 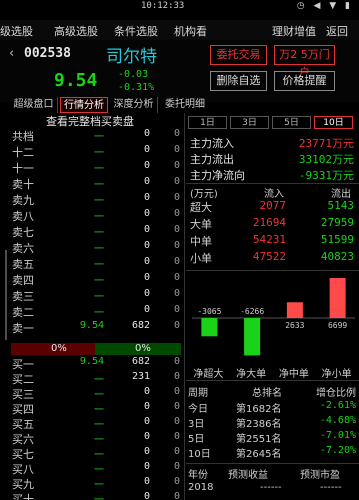 What do you see at coordinates (23, 328) in the screenshot?
I see `order-level-label: 卖一` at bounding box center [23, 328].